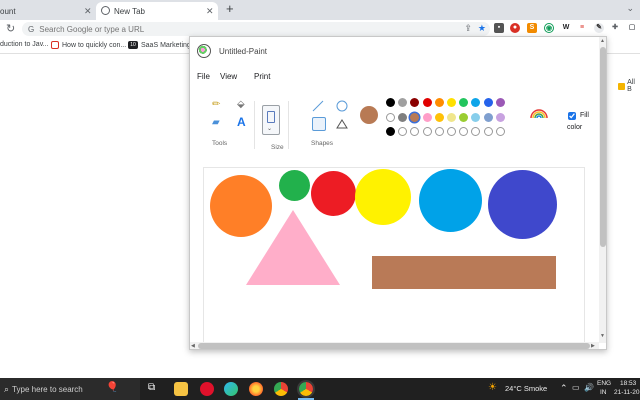 The image size is (640, 411). Describe the element at coordinates (254, 125) in the screenshot. I see `divider` at that location.